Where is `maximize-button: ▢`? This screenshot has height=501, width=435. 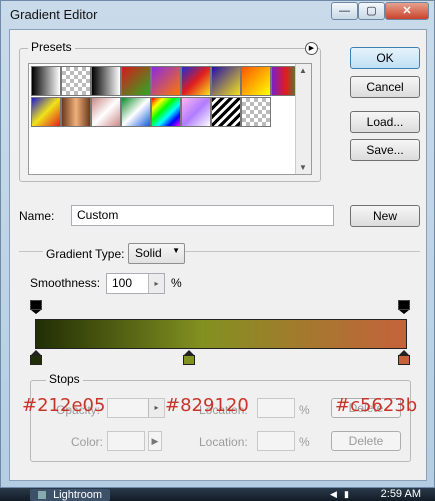
maximize-button: ▢ is located at coordinates (371, 11).